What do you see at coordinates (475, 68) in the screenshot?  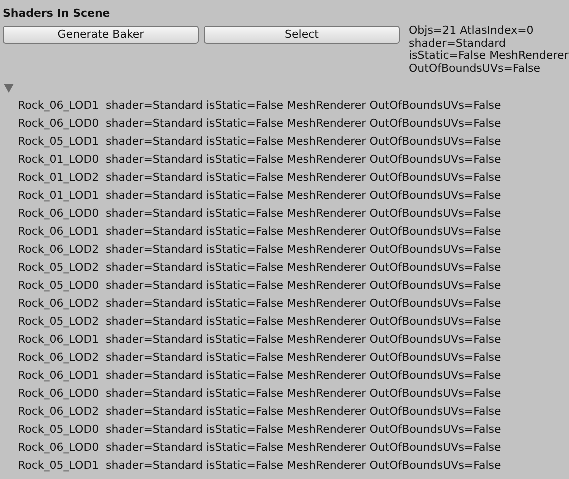 I see `info-text: OutOfBoundsUVs=False` at bounding box center [475, 68].